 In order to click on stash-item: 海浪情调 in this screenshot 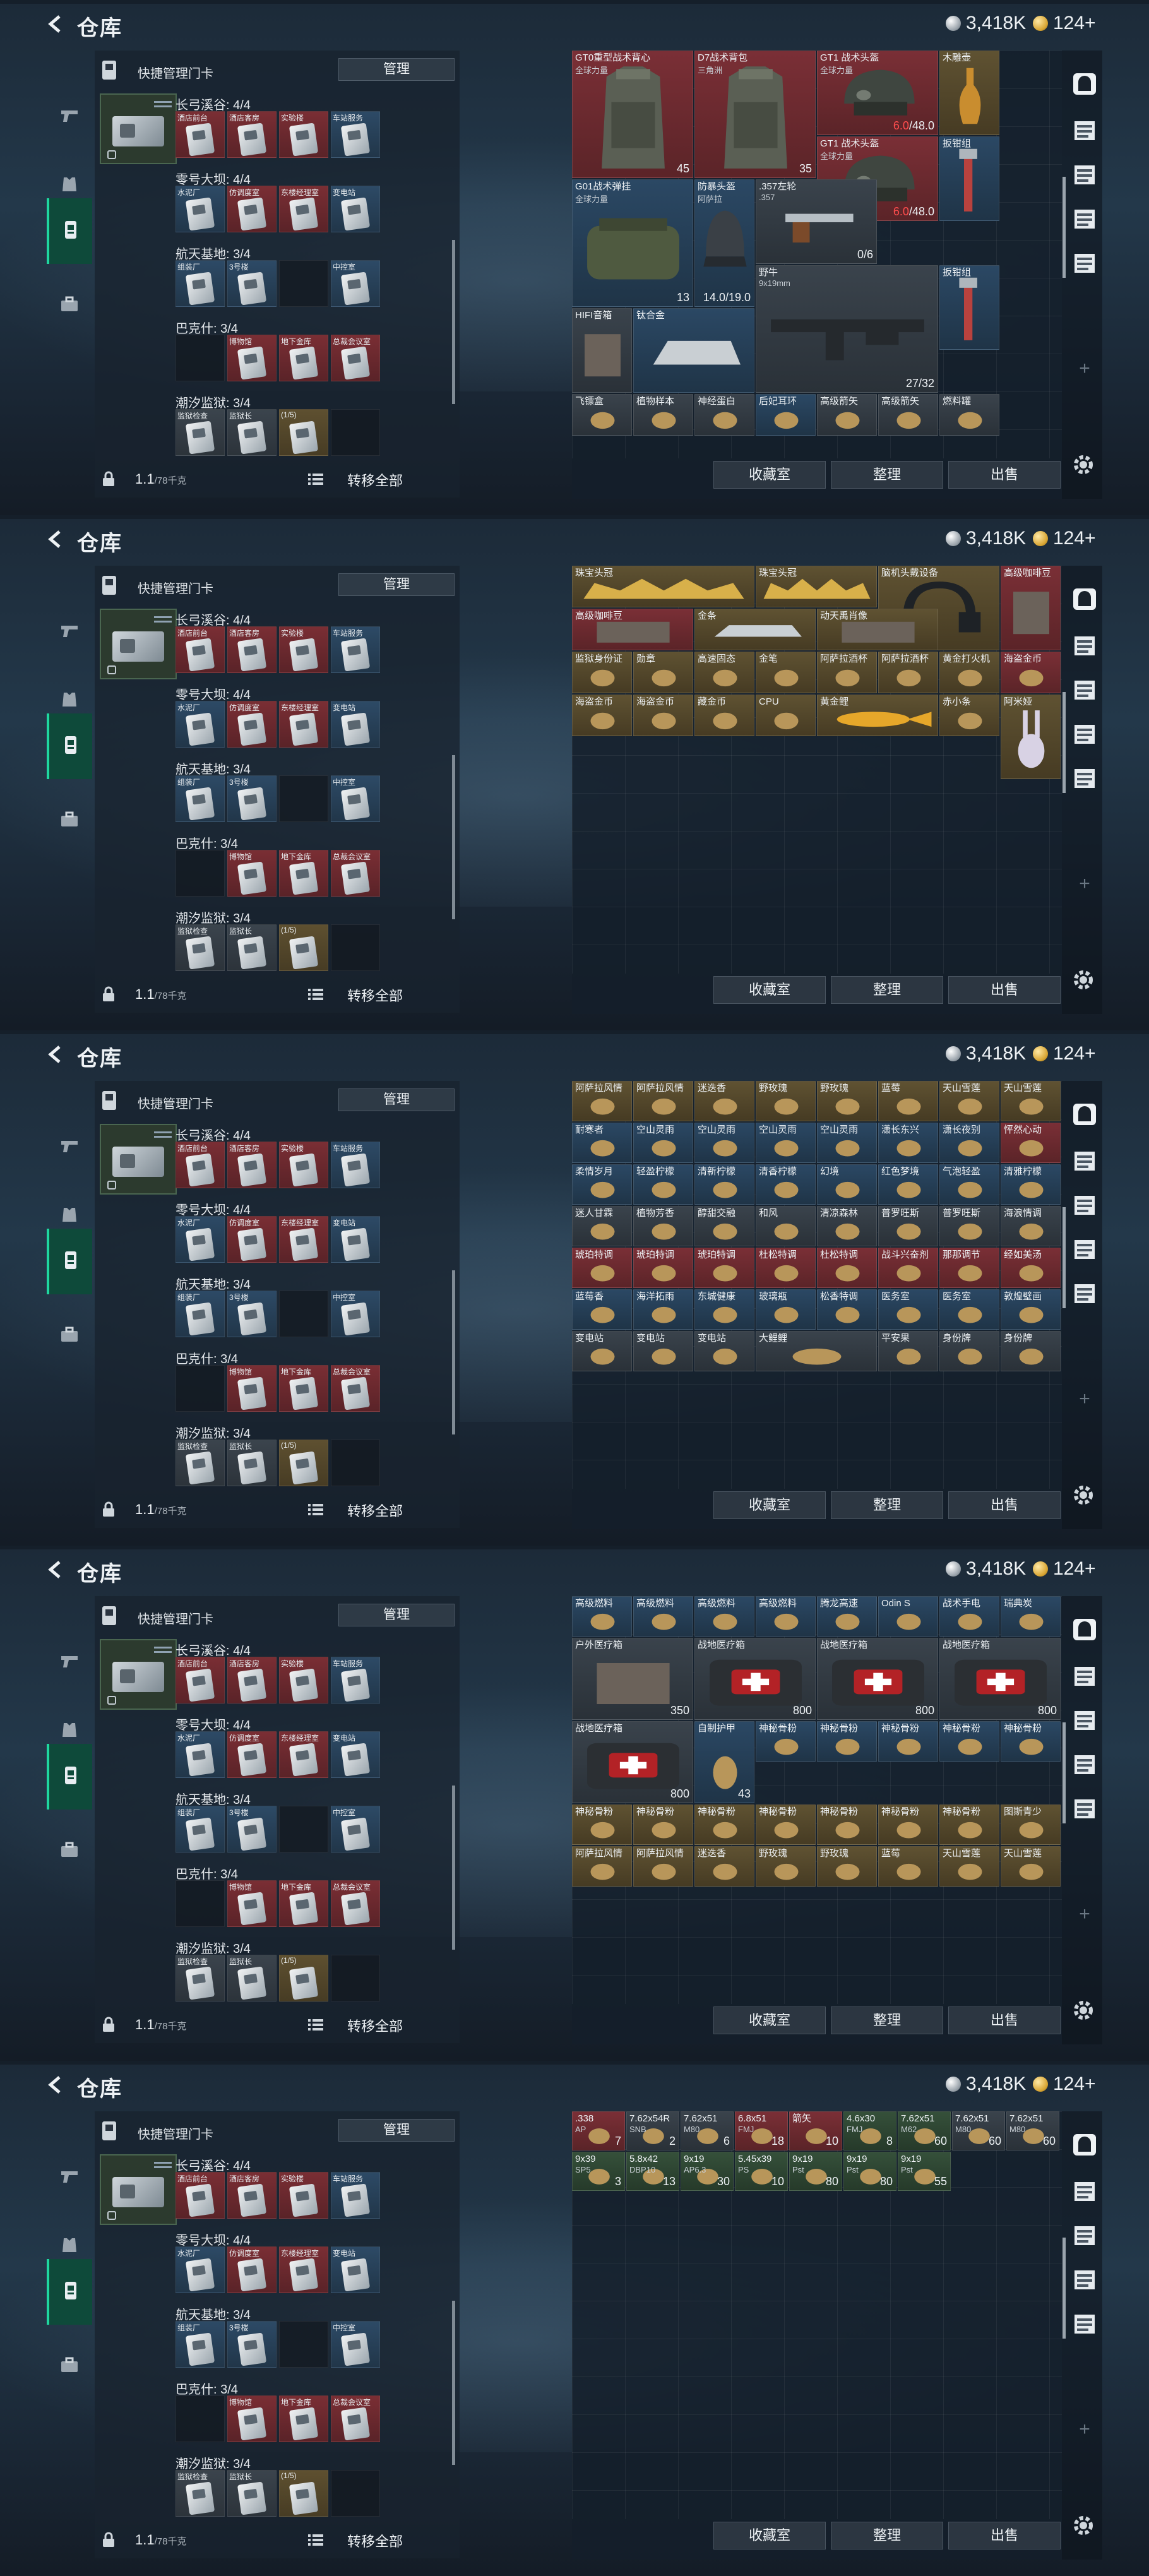, I will do `click(1031, 1226)`.